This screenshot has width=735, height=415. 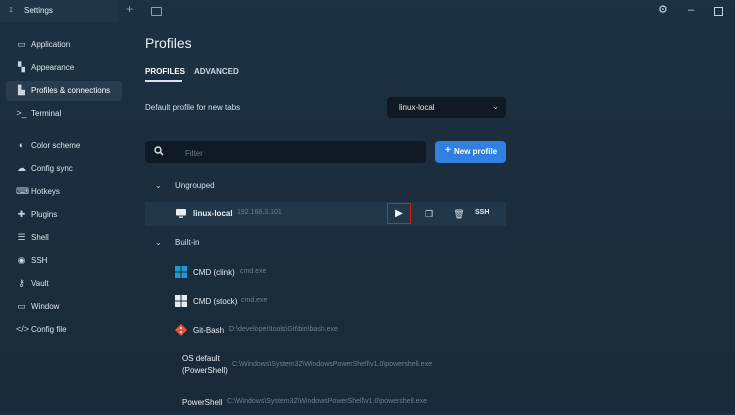 I want to click on sidebar-item-profiles: ▙ Profiles & connections, so click(x=64, y=91).